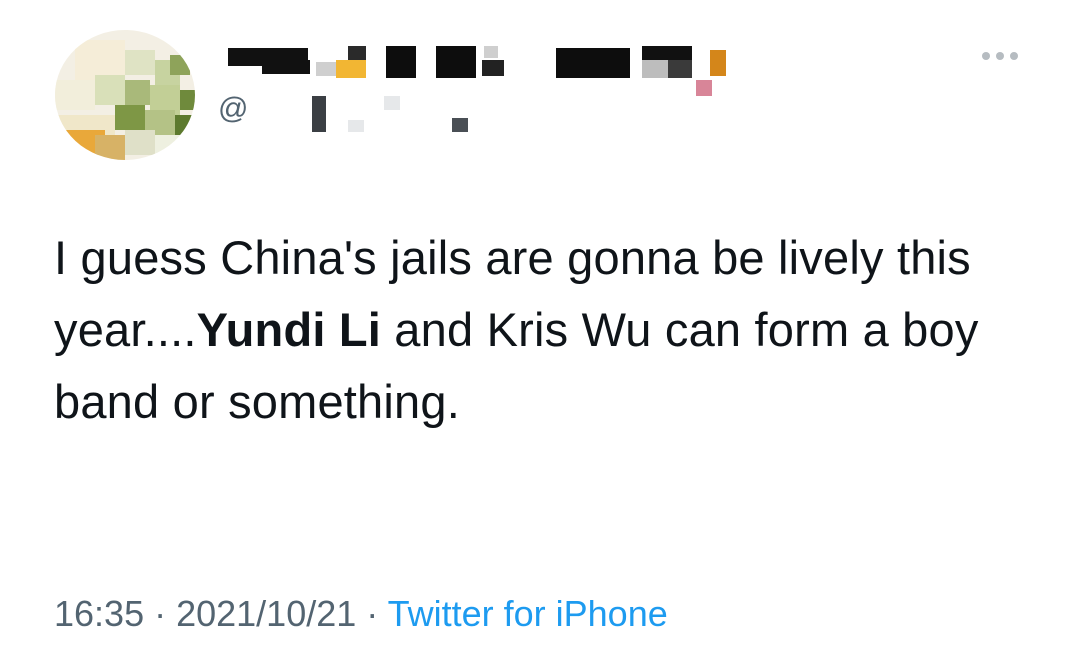 Image resolution: width=1080 pixels, height=664 pixels. What do you see at coordinates (528, 613) in the screenshot?
I see `tweet-source-link: Twitter for iPhone` at bounding box center [528, 613].